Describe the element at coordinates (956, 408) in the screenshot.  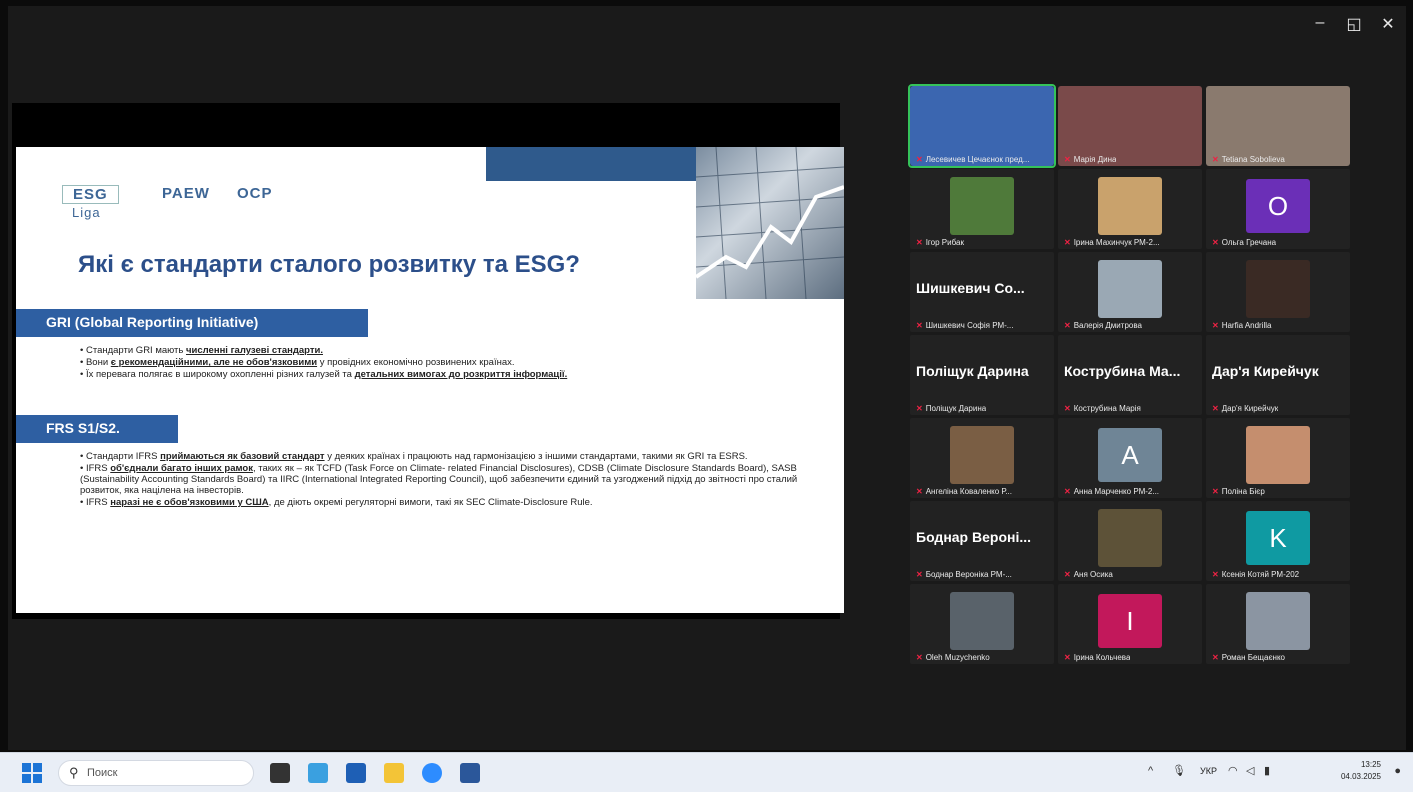
I see `participant-name-text: Поліщук Дарина` at that location.